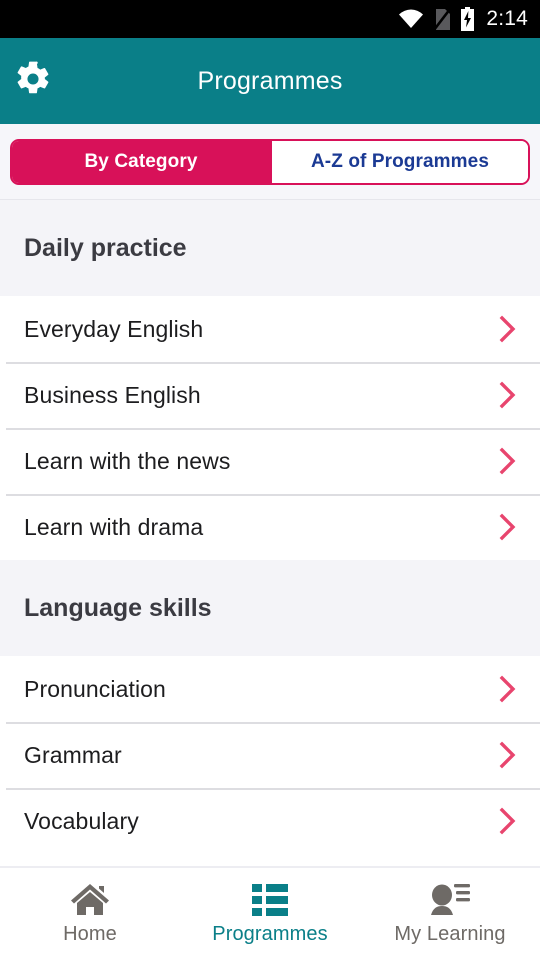 The width and height of the screenshot is (540, 960). I want to click on list-item-label: Pronunciation, so click(95, 688).